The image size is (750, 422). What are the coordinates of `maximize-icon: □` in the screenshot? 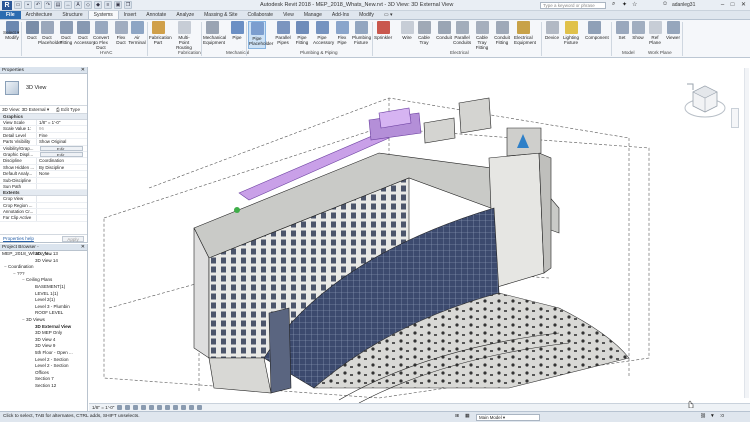 It's located at (732, 5).